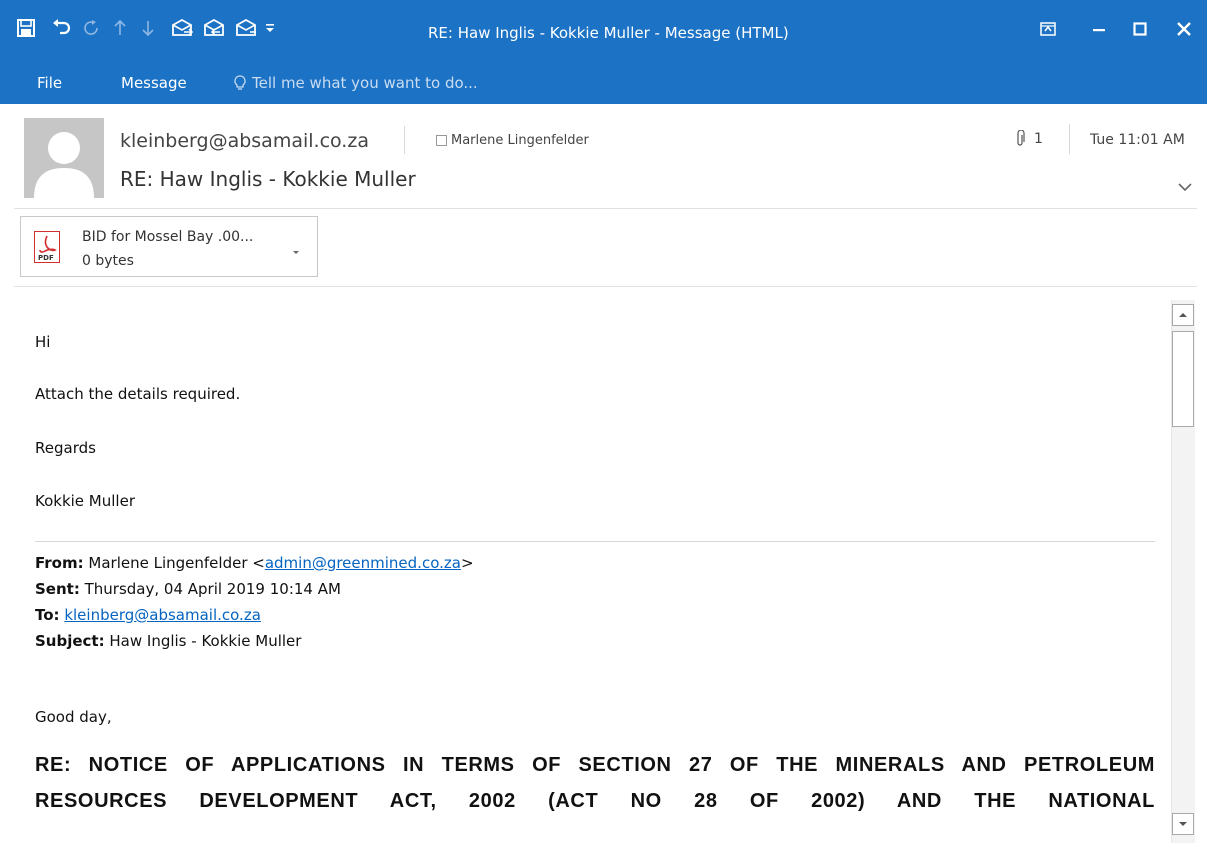 This screenshot has width=1207, height=843. Describe the element at coordinates (214, 28) in the screenshot. I see `reply-all-icon` at that location.